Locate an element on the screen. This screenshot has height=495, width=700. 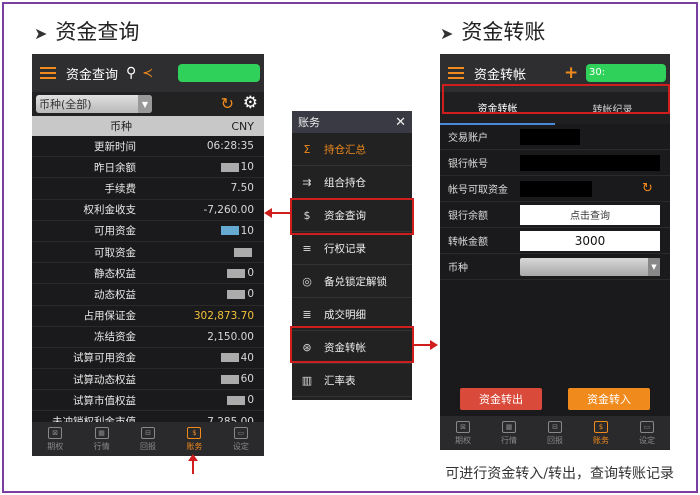
account-badge is located at coordinates (219, 73).